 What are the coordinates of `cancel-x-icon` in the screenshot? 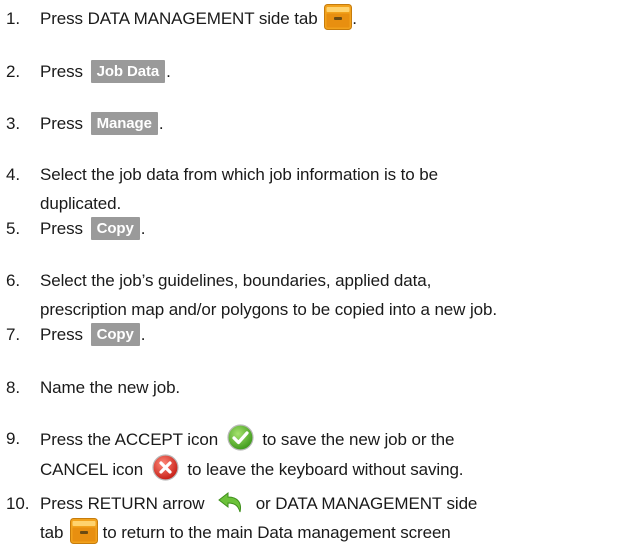 It's located at (165, 467).